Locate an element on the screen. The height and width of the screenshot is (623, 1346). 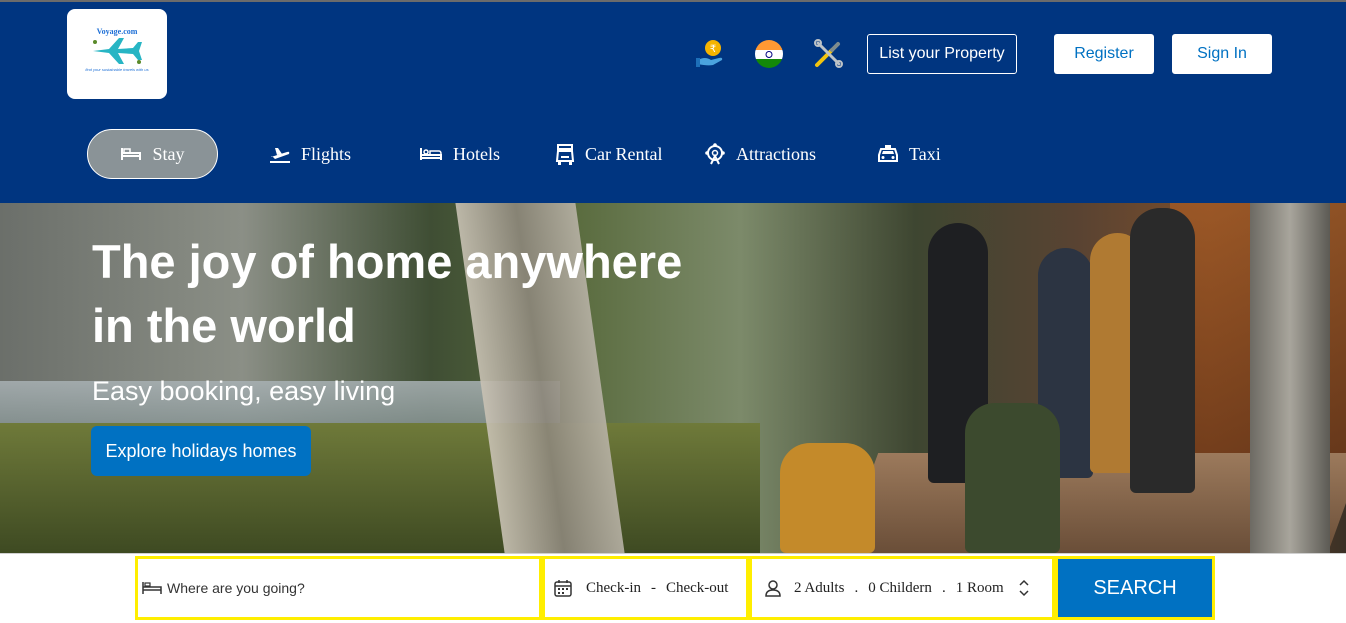
tab-taxi-label: Taxi is located at coordinates (925, 153).